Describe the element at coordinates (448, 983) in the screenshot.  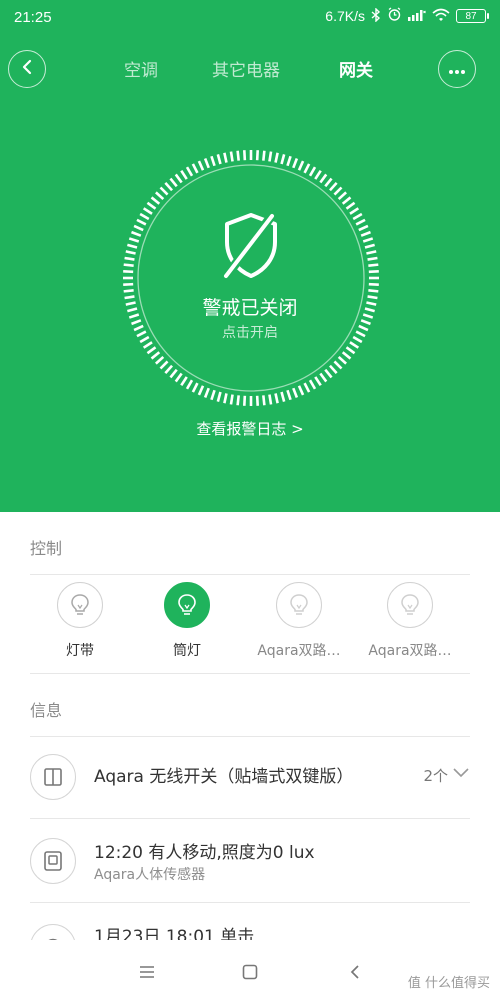
I see `watermark: 值 什么值得买` at that location.